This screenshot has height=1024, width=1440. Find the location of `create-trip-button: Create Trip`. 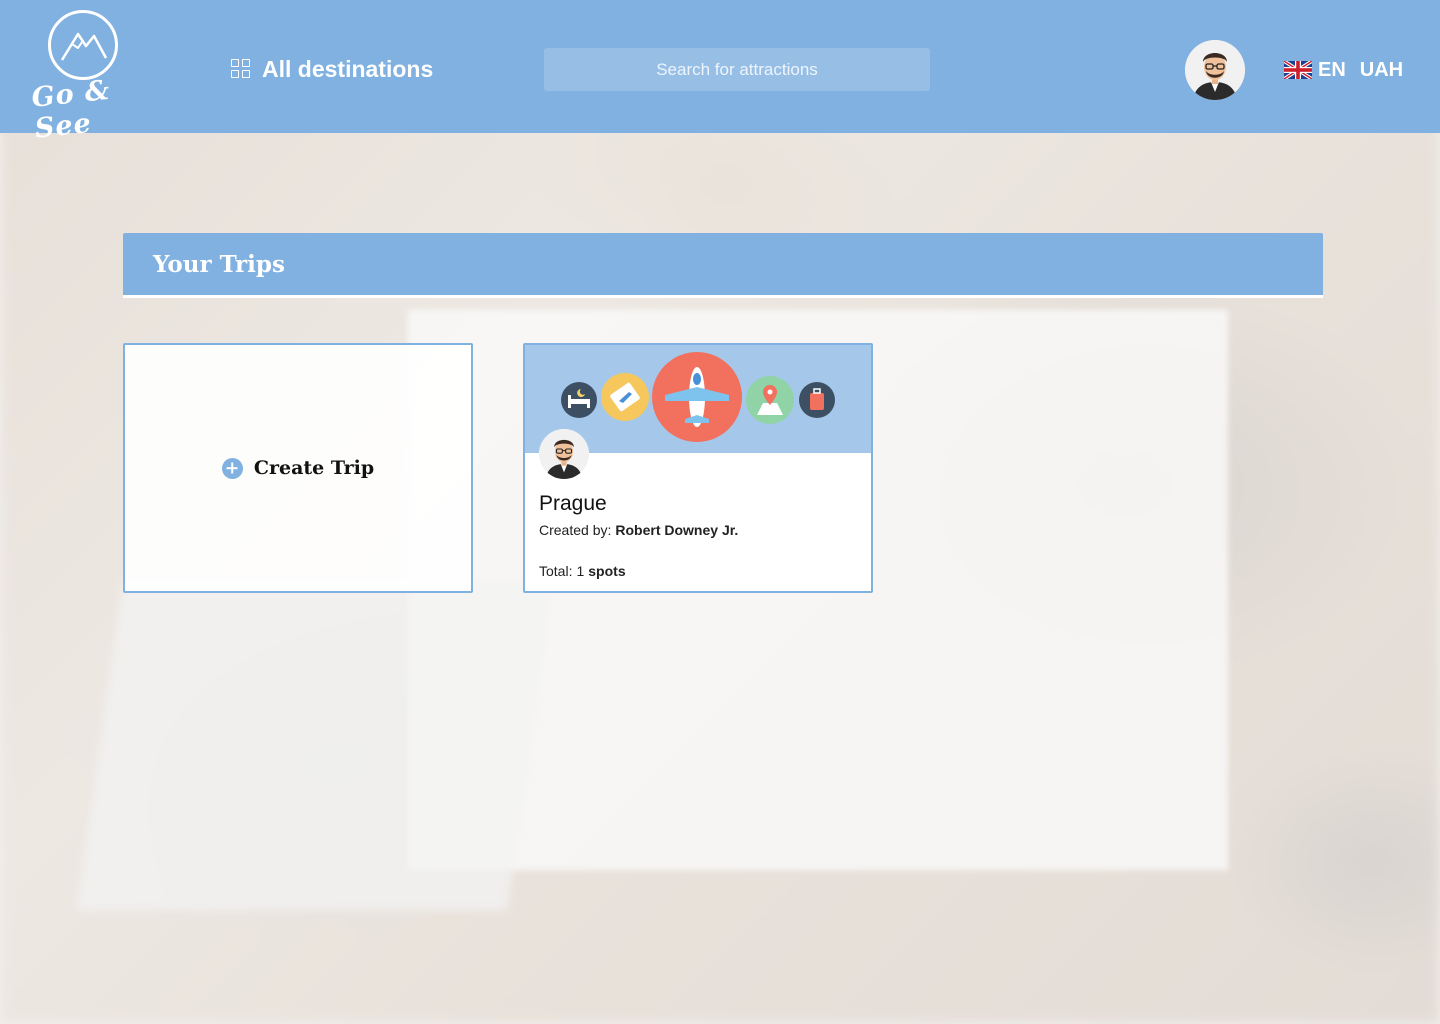

create-trip-button: Create Trip is located at coordinates (298, 468).